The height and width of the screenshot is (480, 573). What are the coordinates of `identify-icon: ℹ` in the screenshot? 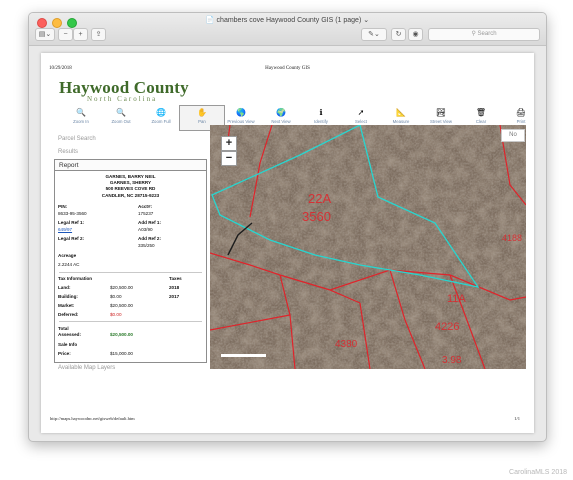 It's located at (321, 112).